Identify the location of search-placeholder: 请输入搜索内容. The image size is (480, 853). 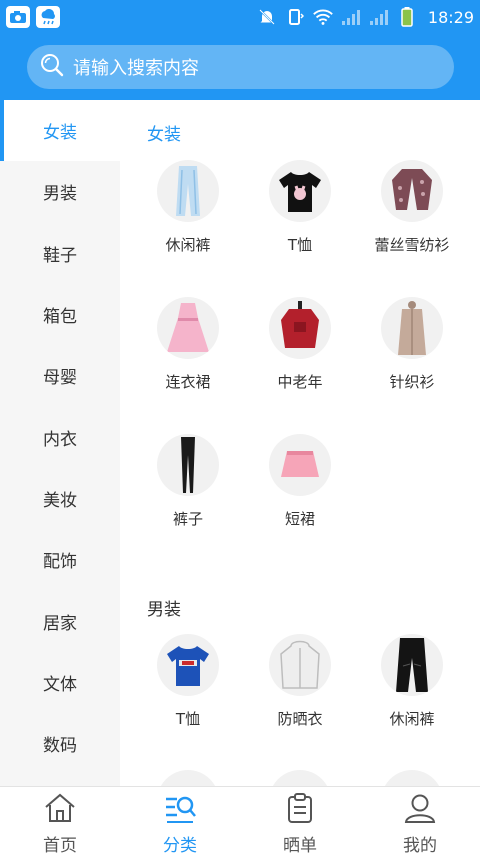
(136, 68).